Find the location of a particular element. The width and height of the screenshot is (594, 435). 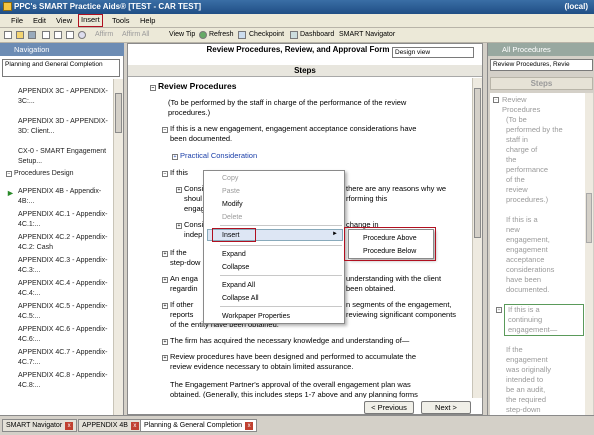

menu-help: Help is located at coordinates (147, 20).